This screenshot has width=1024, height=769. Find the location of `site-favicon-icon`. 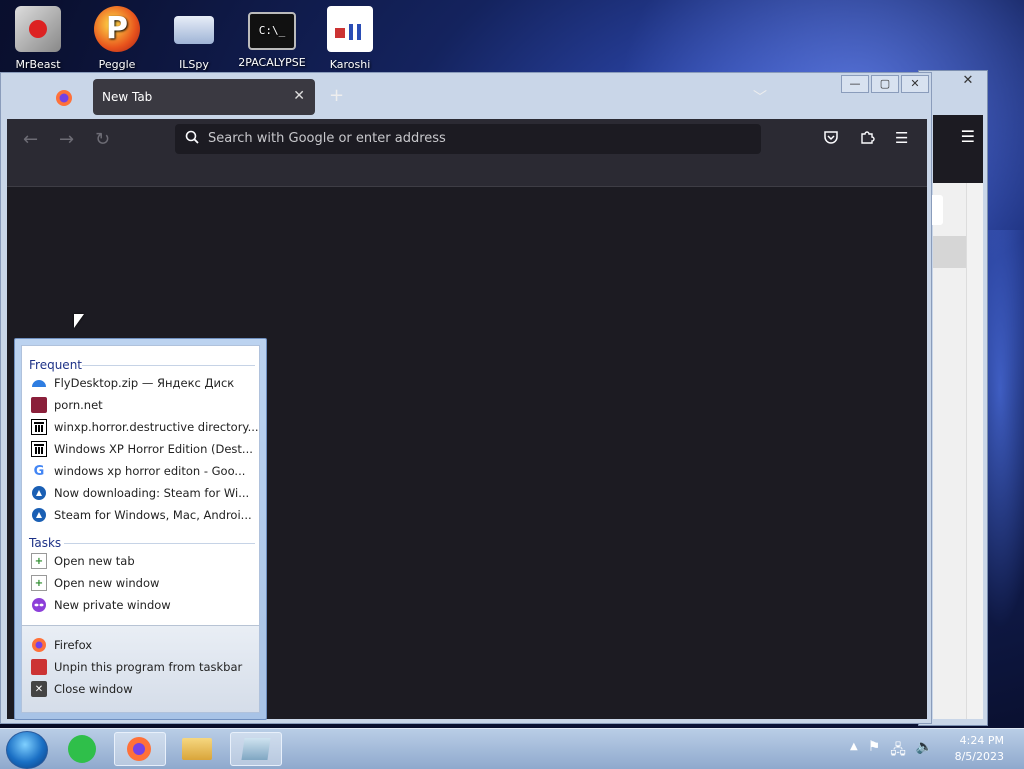

site-favicon-icon is located at coordinates (39, 405).